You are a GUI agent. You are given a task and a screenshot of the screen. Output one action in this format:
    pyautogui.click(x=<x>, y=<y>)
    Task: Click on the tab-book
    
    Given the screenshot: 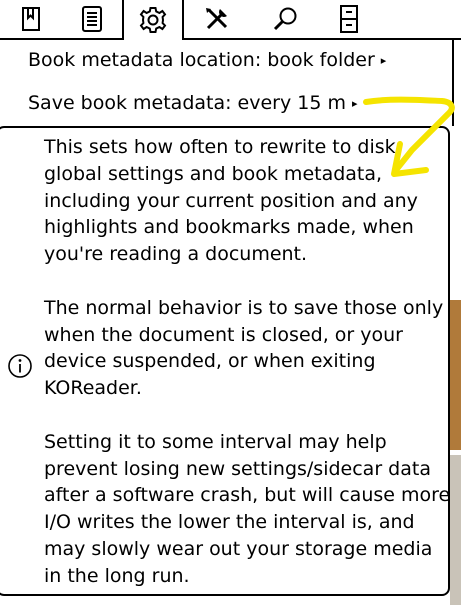 What is the action you would take?
    pyautogui.click(x=31, y=19)
    